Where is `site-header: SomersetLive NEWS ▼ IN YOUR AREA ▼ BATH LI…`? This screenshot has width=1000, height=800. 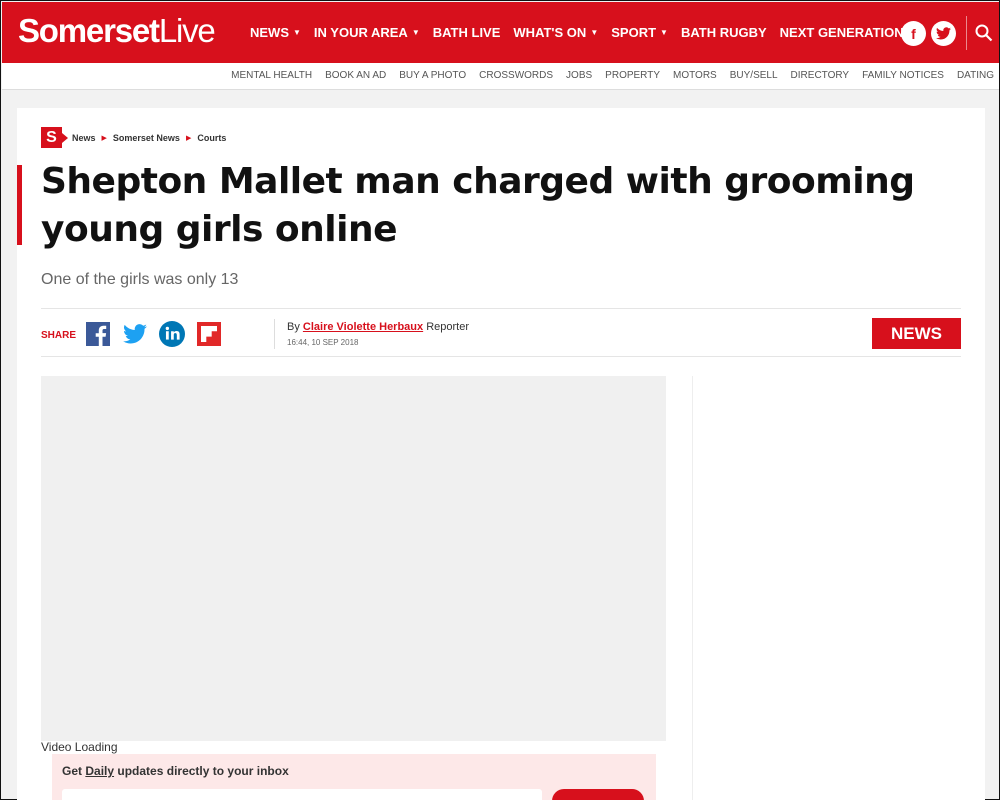
site-header: SomersetLive NEWS ▼ IN YOUR AREA ▼ BATH LI… is located at coordinates (500, 32).